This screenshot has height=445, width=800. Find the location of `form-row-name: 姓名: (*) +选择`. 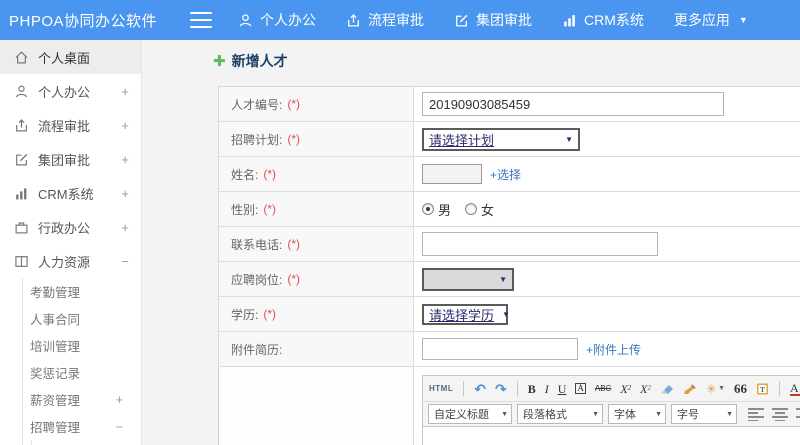

form-row-name: 姓名: (*) +选择 is located at coordinates (509, 174).